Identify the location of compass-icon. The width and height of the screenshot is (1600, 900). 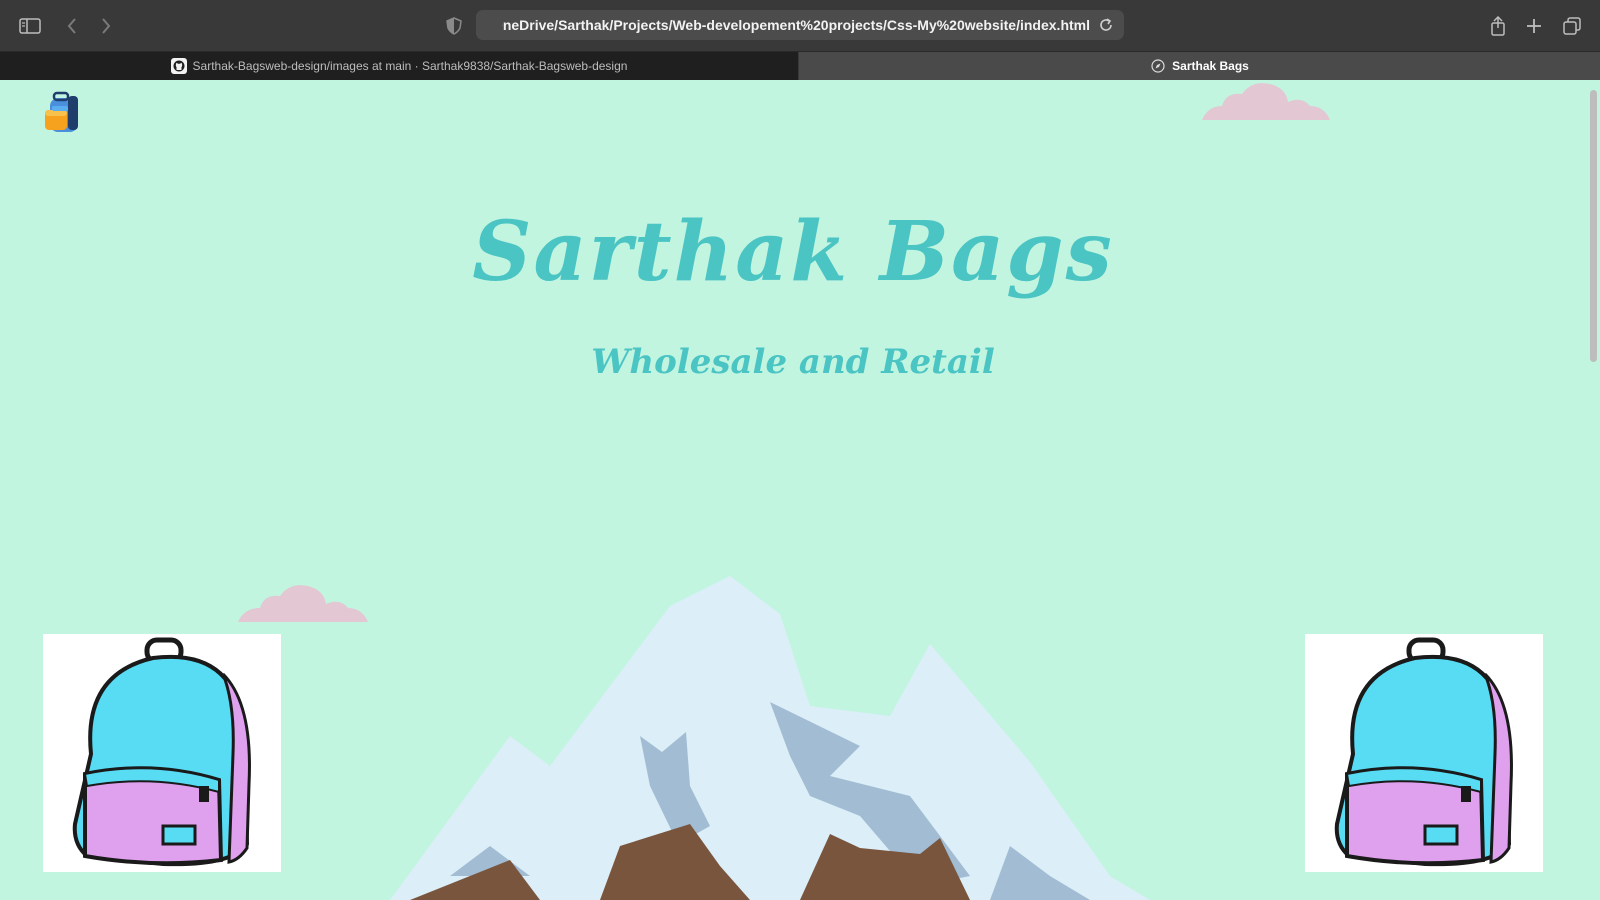
(1158, 66).